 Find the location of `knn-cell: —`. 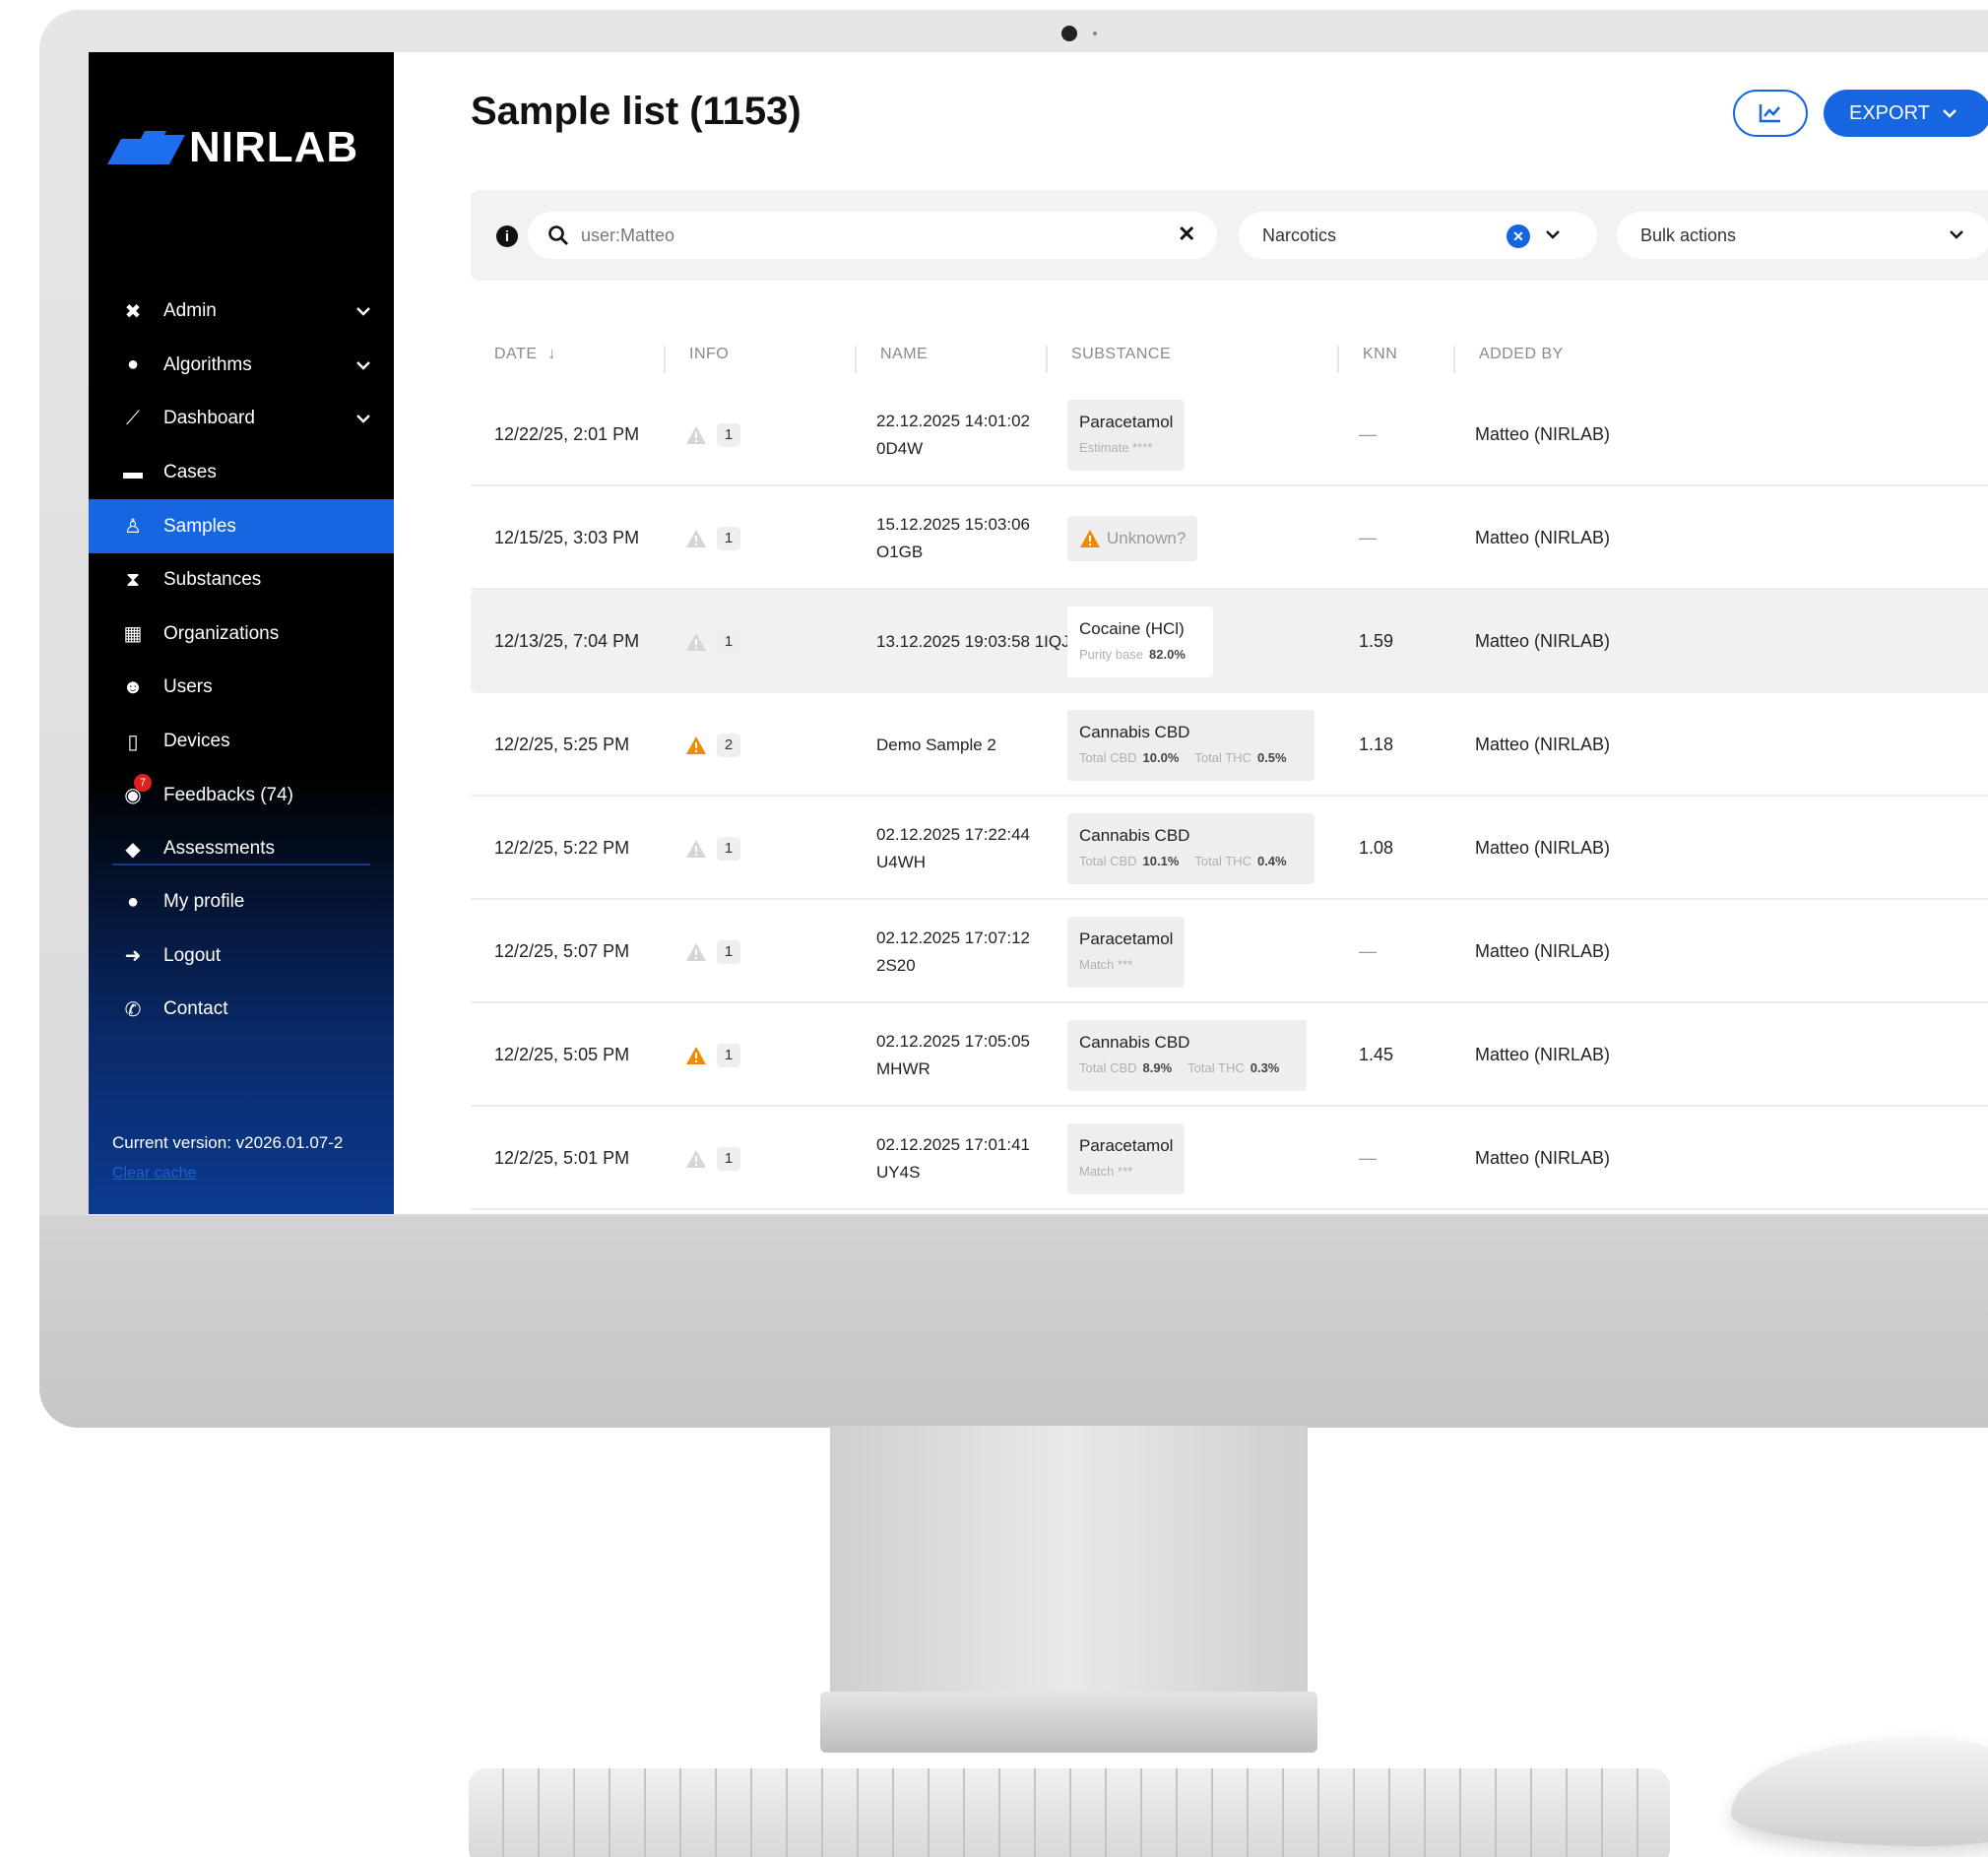

knn-cell: — is located at coordinates (1368, 538).